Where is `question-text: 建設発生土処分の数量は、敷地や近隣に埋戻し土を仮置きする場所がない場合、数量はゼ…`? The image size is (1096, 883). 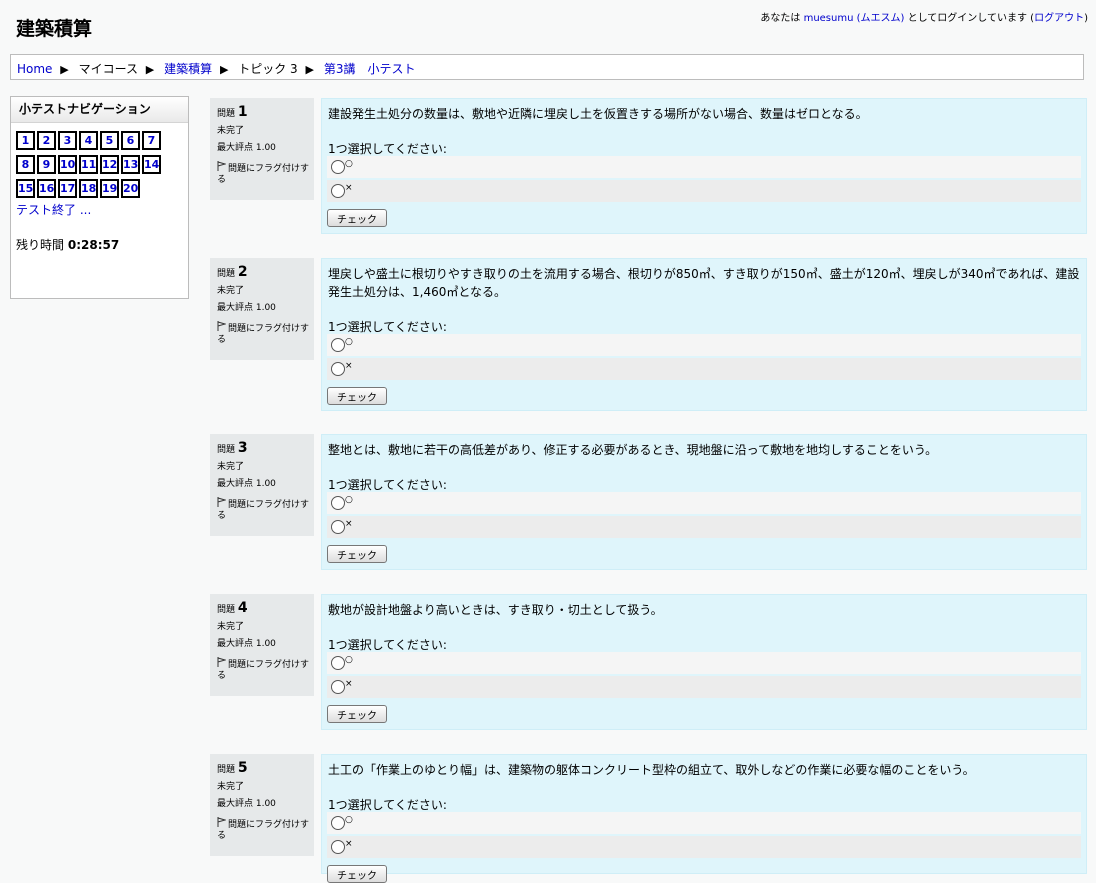 question-text: 建設発生土処分の数量は、敷地や近隣に埋戻し土を仮置きする場所がない場合、数量はゼ… is located at coordinates (598, 114).